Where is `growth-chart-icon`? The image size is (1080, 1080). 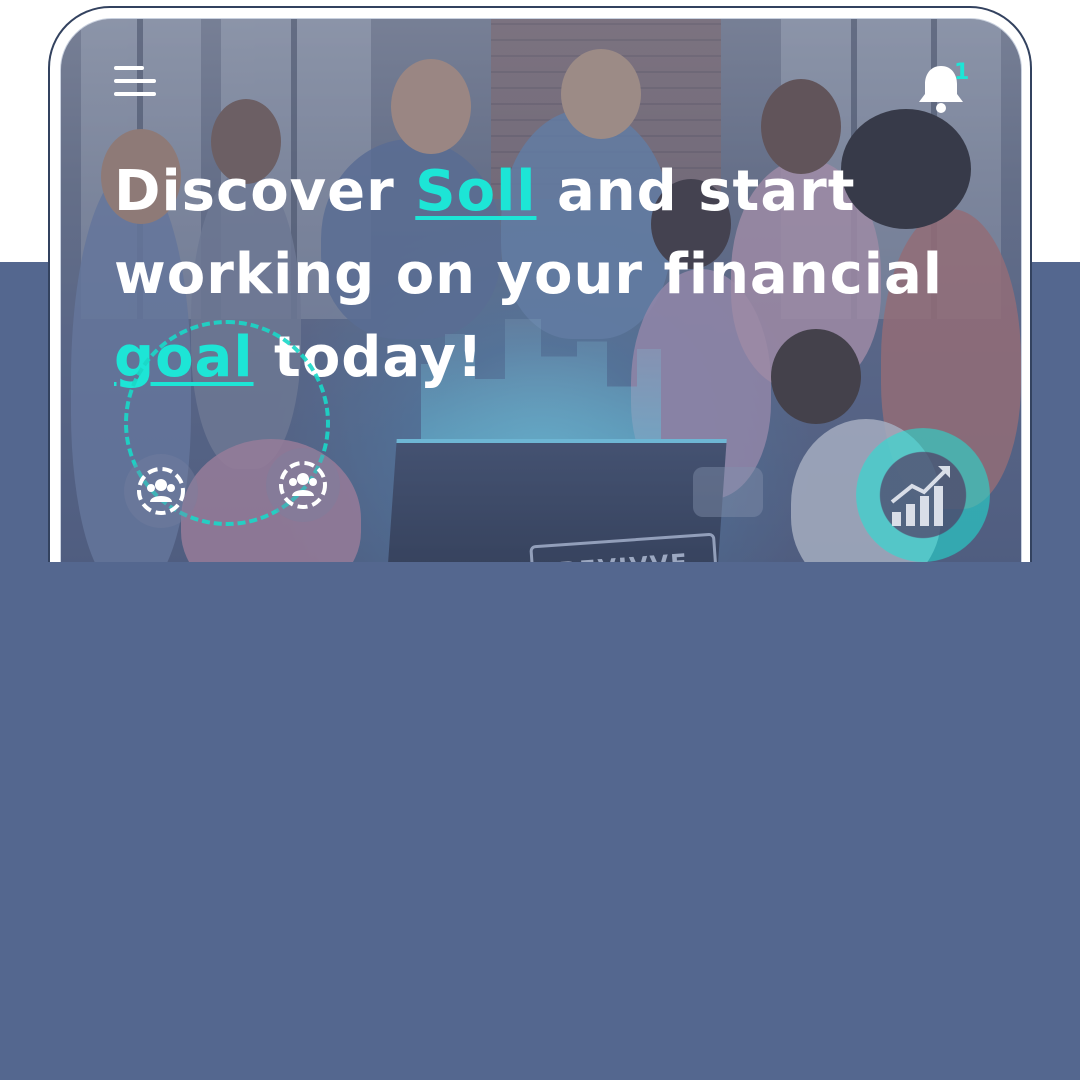 growth-chart-icon is located at coordinates (920, 496).